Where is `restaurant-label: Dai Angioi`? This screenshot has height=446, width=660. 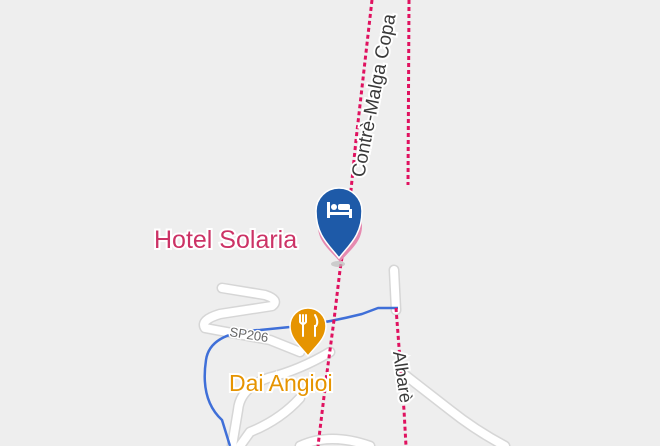
restaurant-label: Dai Angioi is located at coordinates (281, 383).